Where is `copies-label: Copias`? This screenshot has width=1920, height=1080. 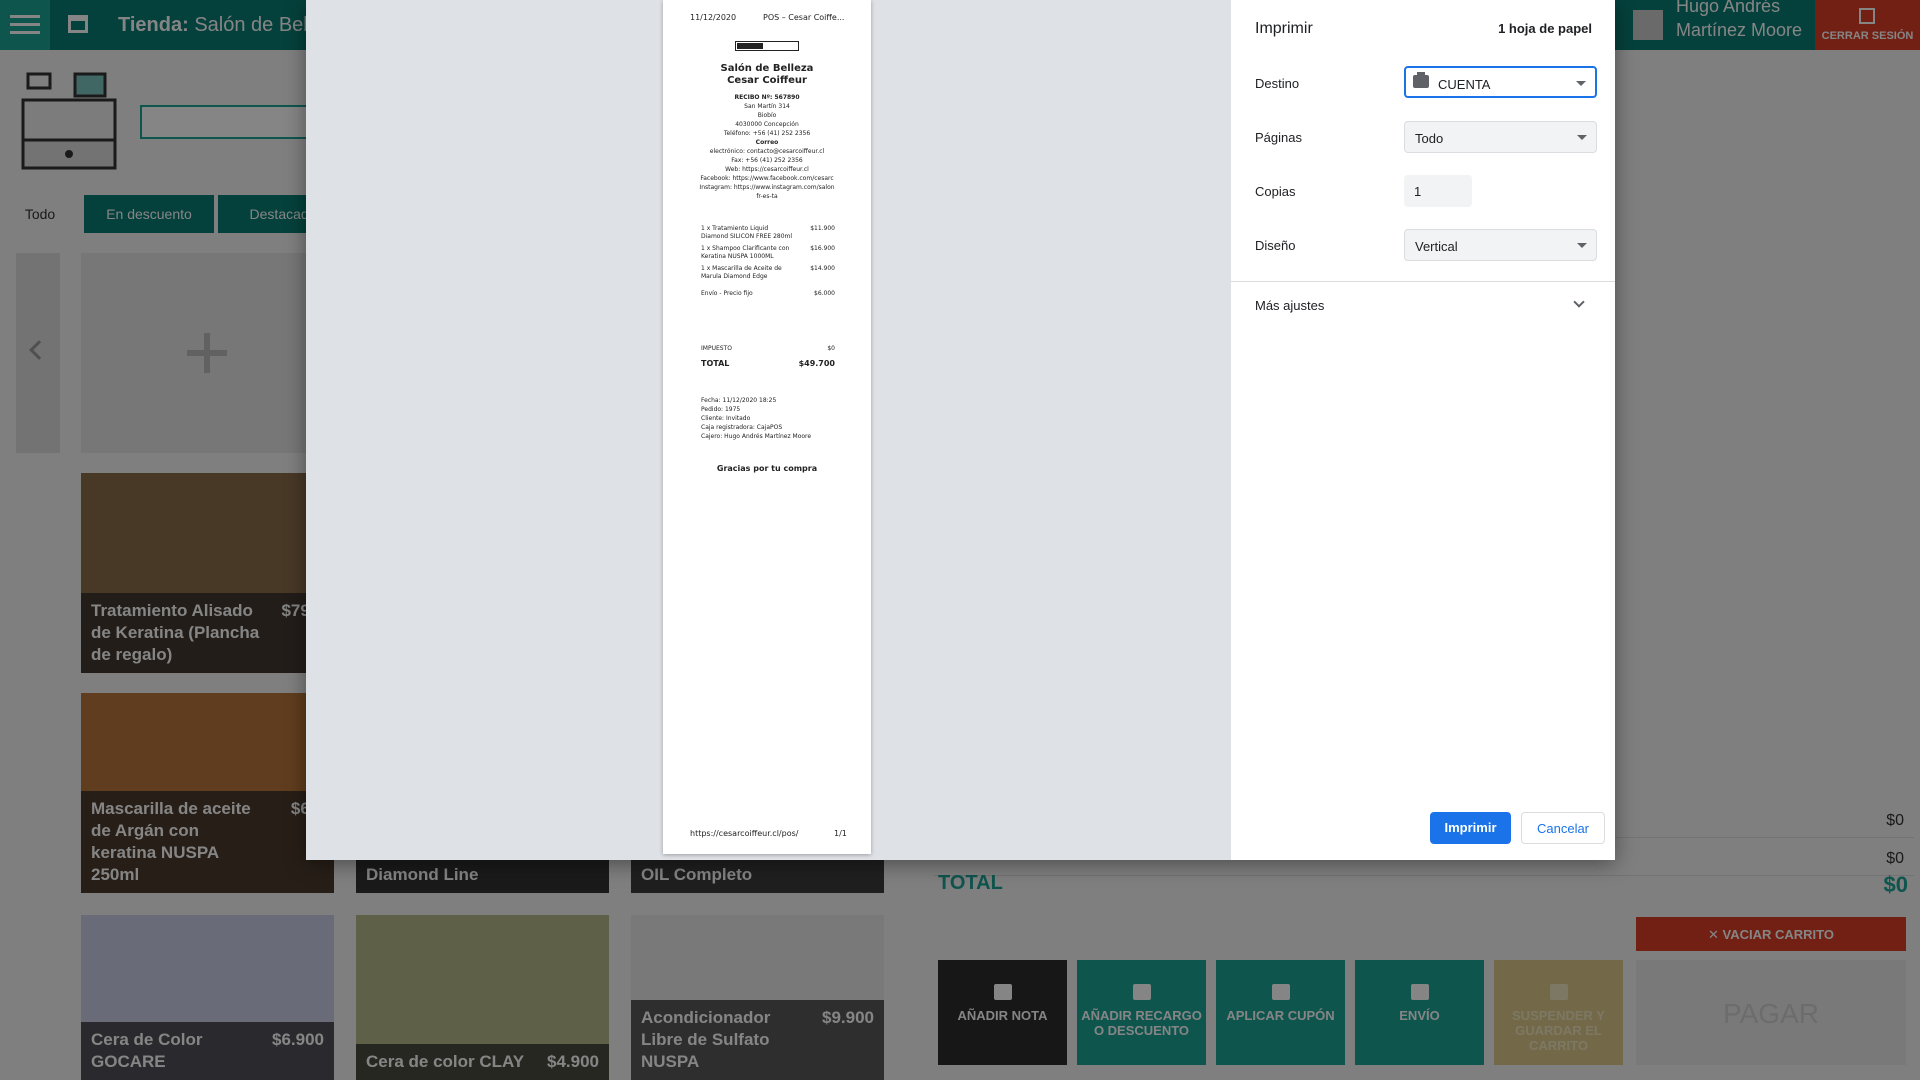 copies-label: Copias is located at coordinates (1275, 191).